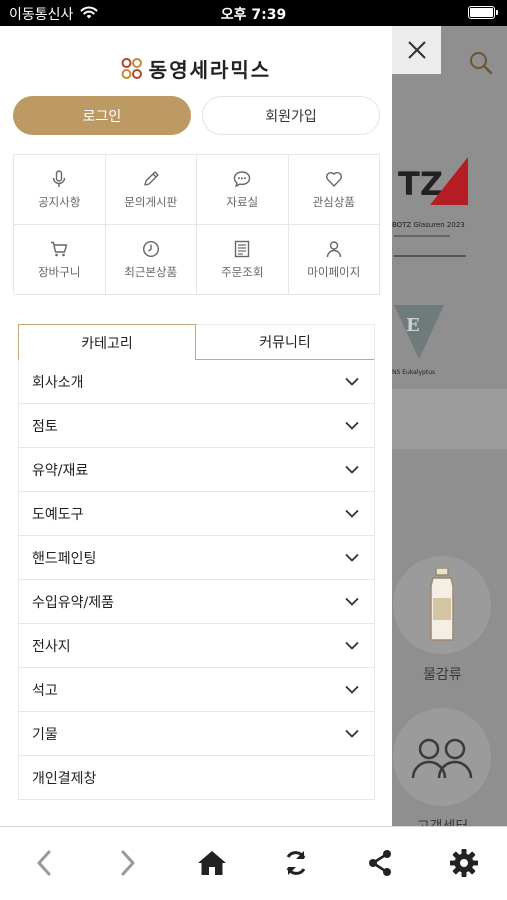 The height and width of the screenshot is (900, 507). What do you see at coordinates (196, 646) in the screenshot?
I see `category-item: 전사지` at bounding box center [196, 646].